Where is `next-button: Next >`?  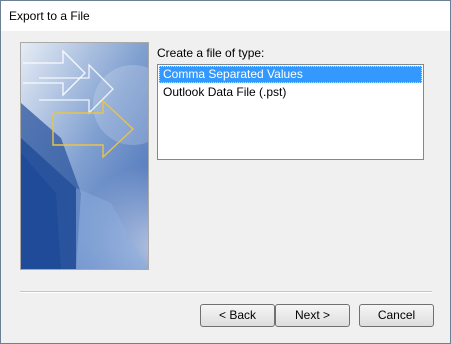
next-button: Next > is located at coordinates (312, 315).